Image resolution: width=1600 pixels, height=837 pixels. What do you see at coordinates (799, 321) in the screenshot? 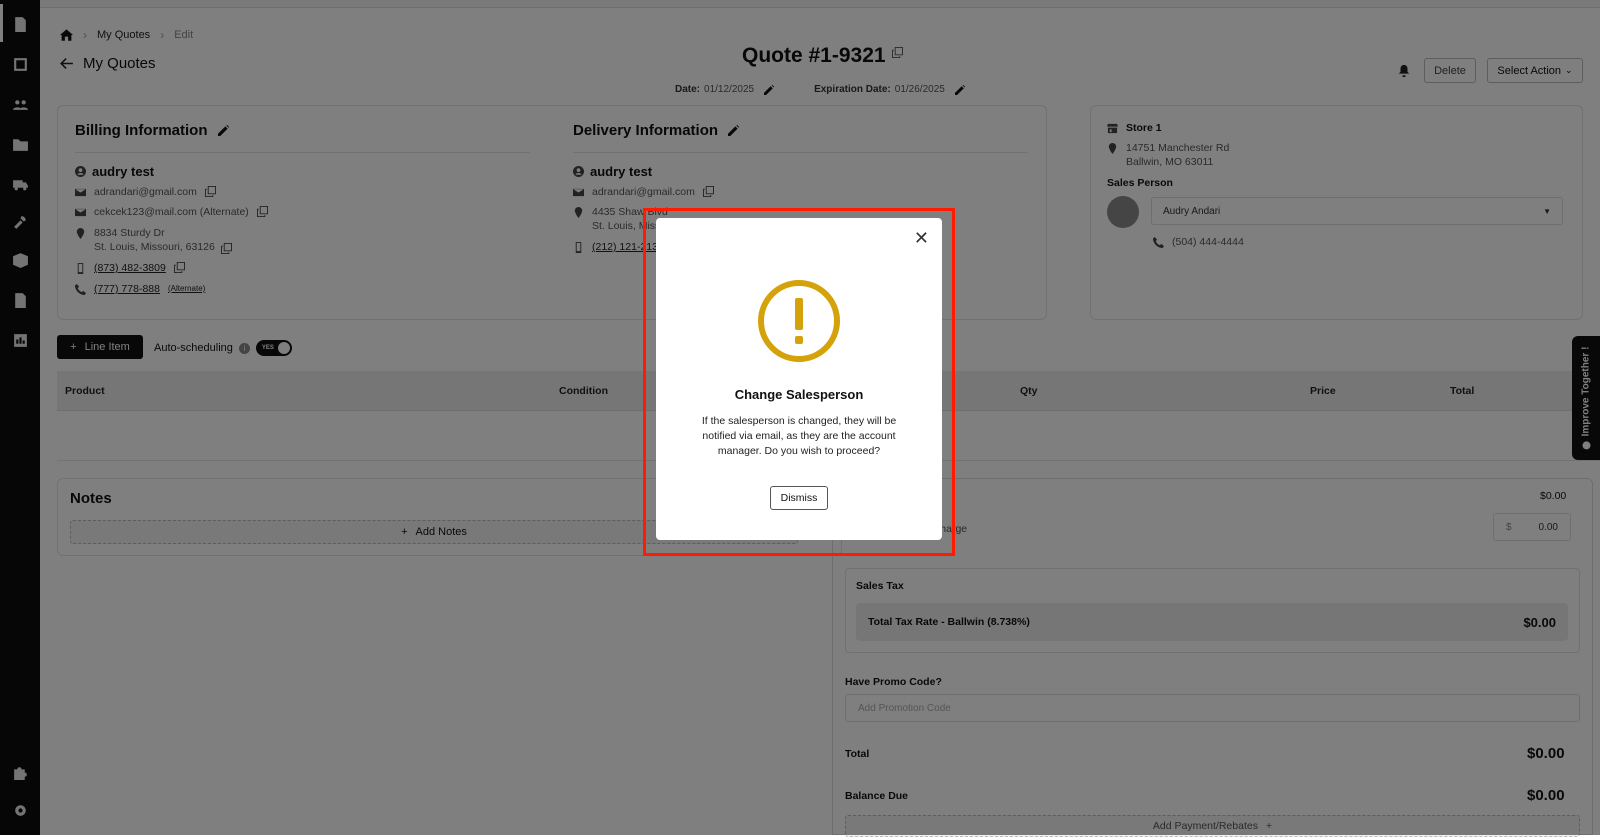
I see `warning-icon` at bounding box center [799, 321].